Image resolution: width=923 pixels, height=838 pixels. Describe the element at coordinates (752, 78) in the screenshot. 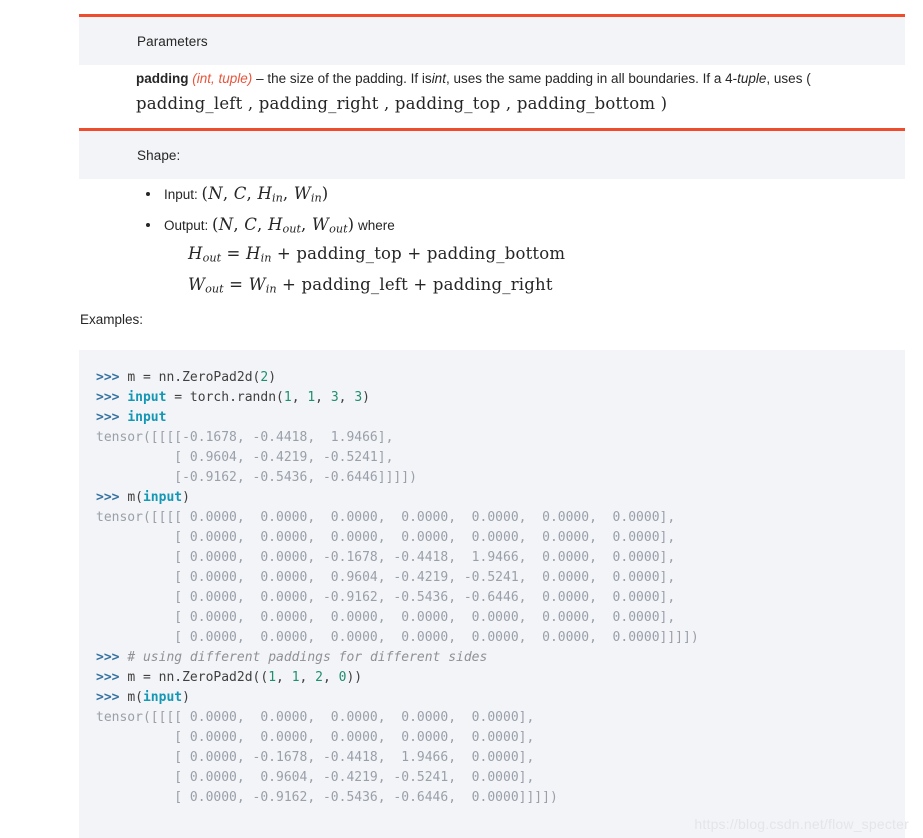

I see `param-desc-em2: tuple` at that location.